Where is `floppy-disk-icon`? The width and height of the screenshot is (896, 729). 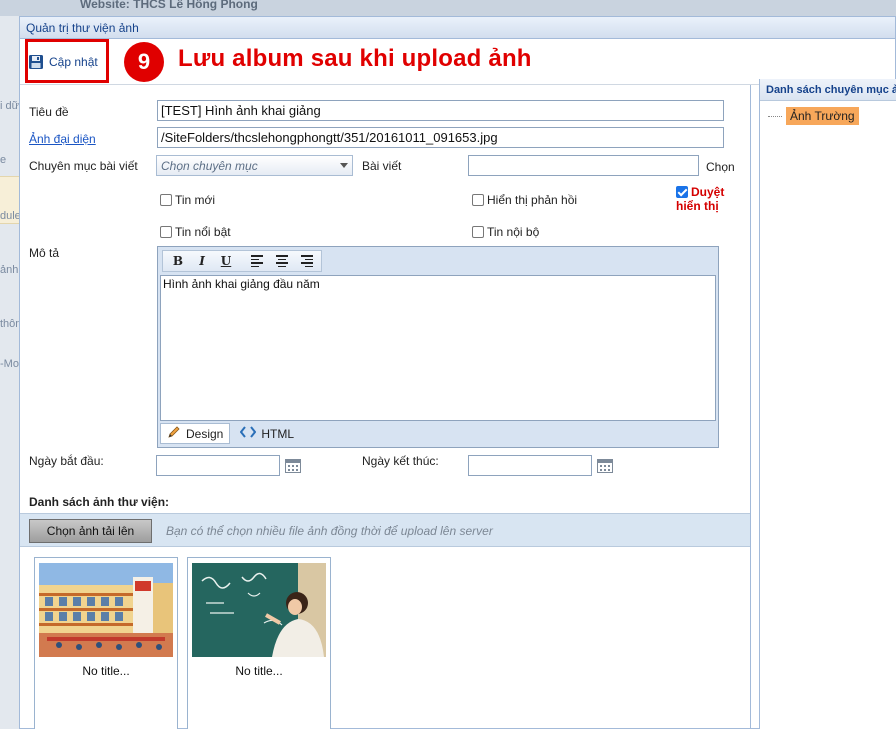 floppy-disk-icon is located at coordinates (36, 62).